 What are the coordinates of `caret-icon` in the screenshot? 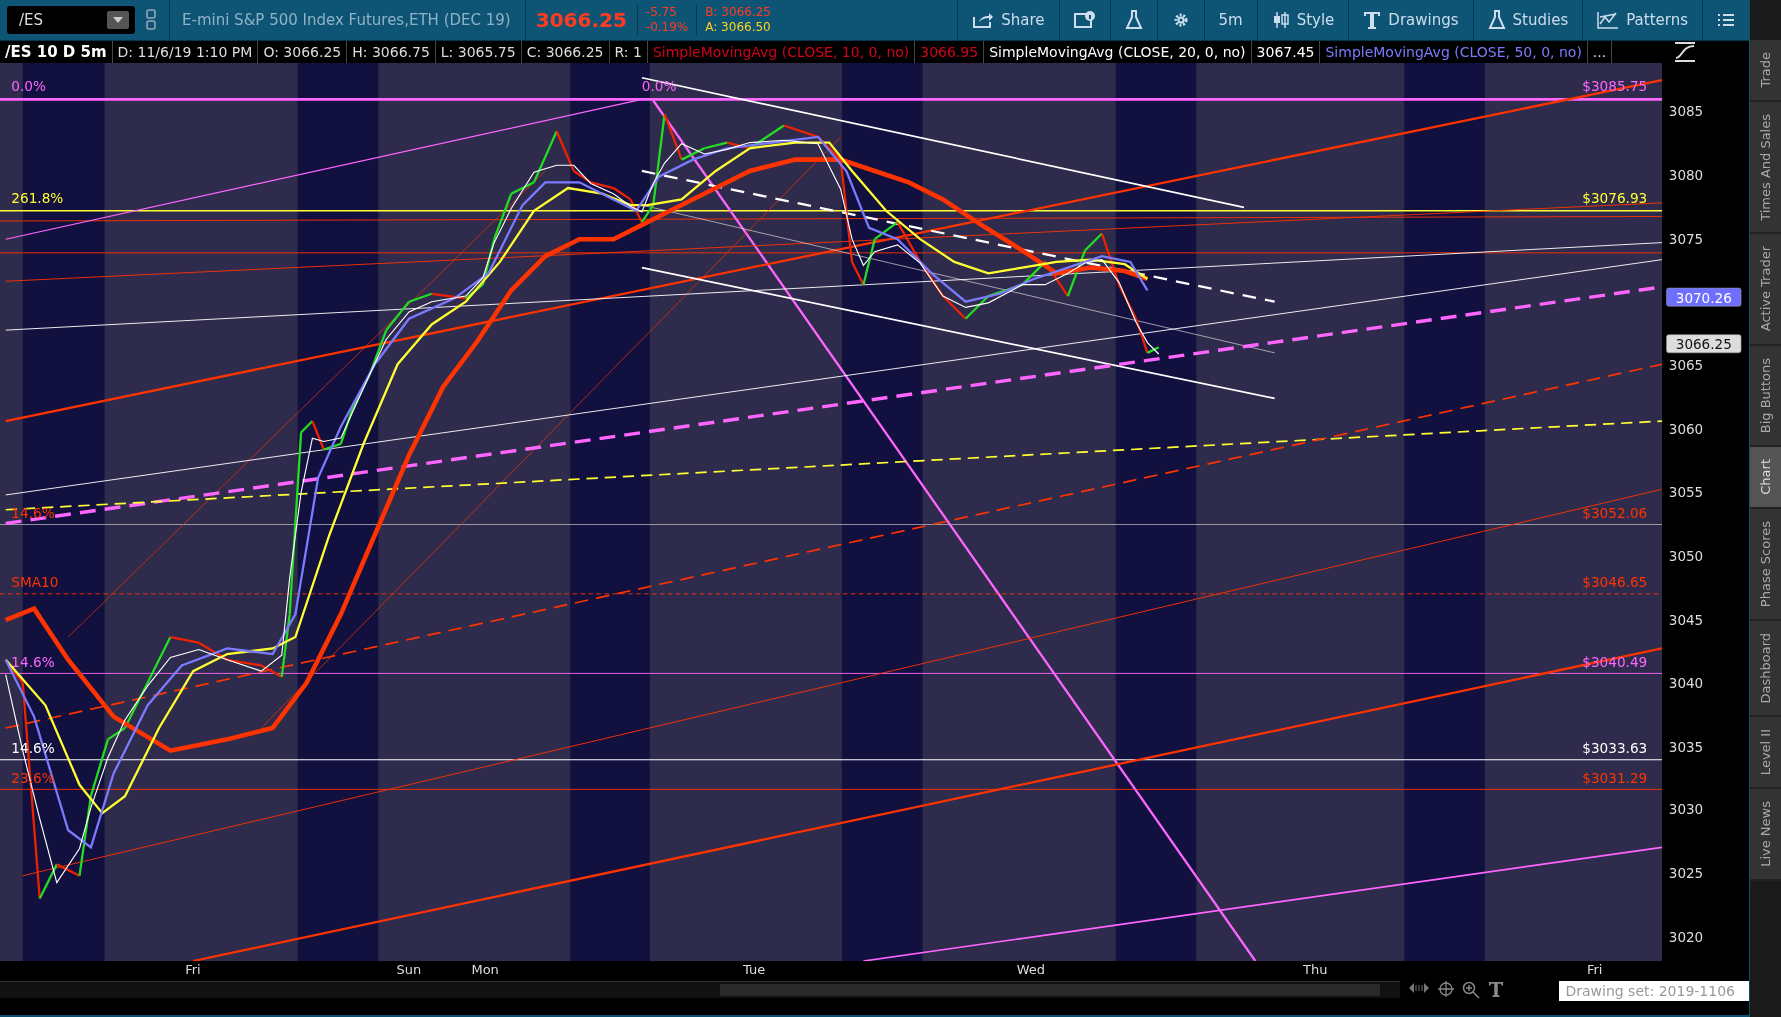 It's located at (118, 20).